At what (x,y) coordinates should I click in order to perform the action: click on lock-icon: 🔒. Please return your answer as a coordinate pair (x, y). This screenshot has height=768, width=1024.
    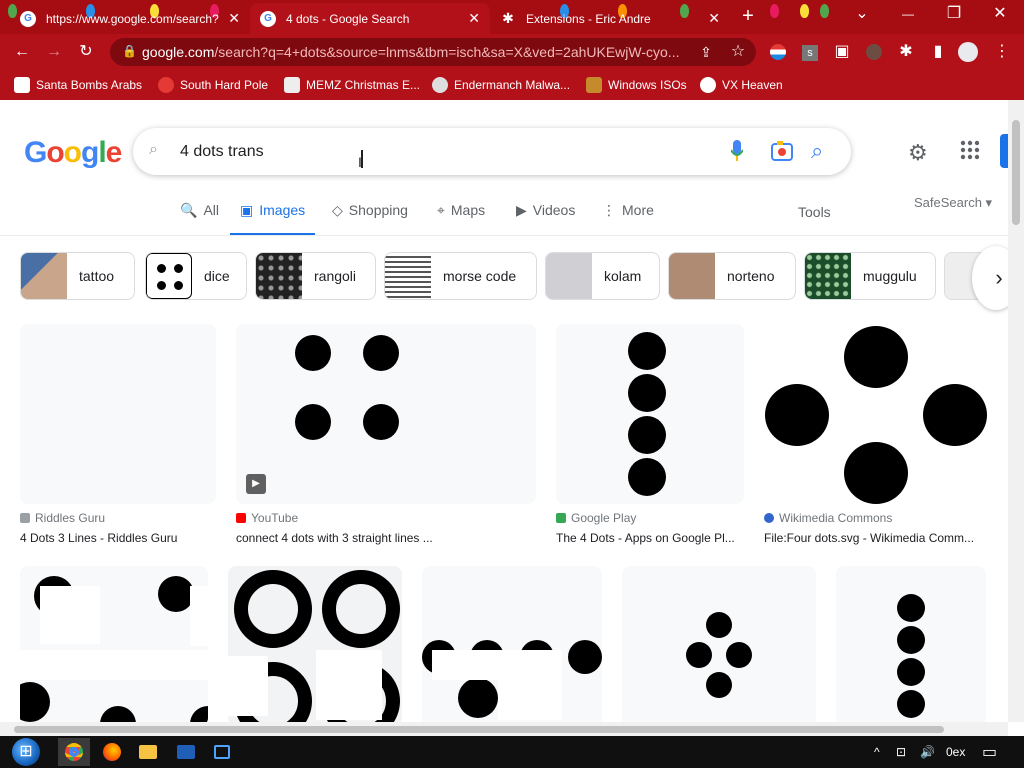
    Looking at the image, I should click on (129, 51).